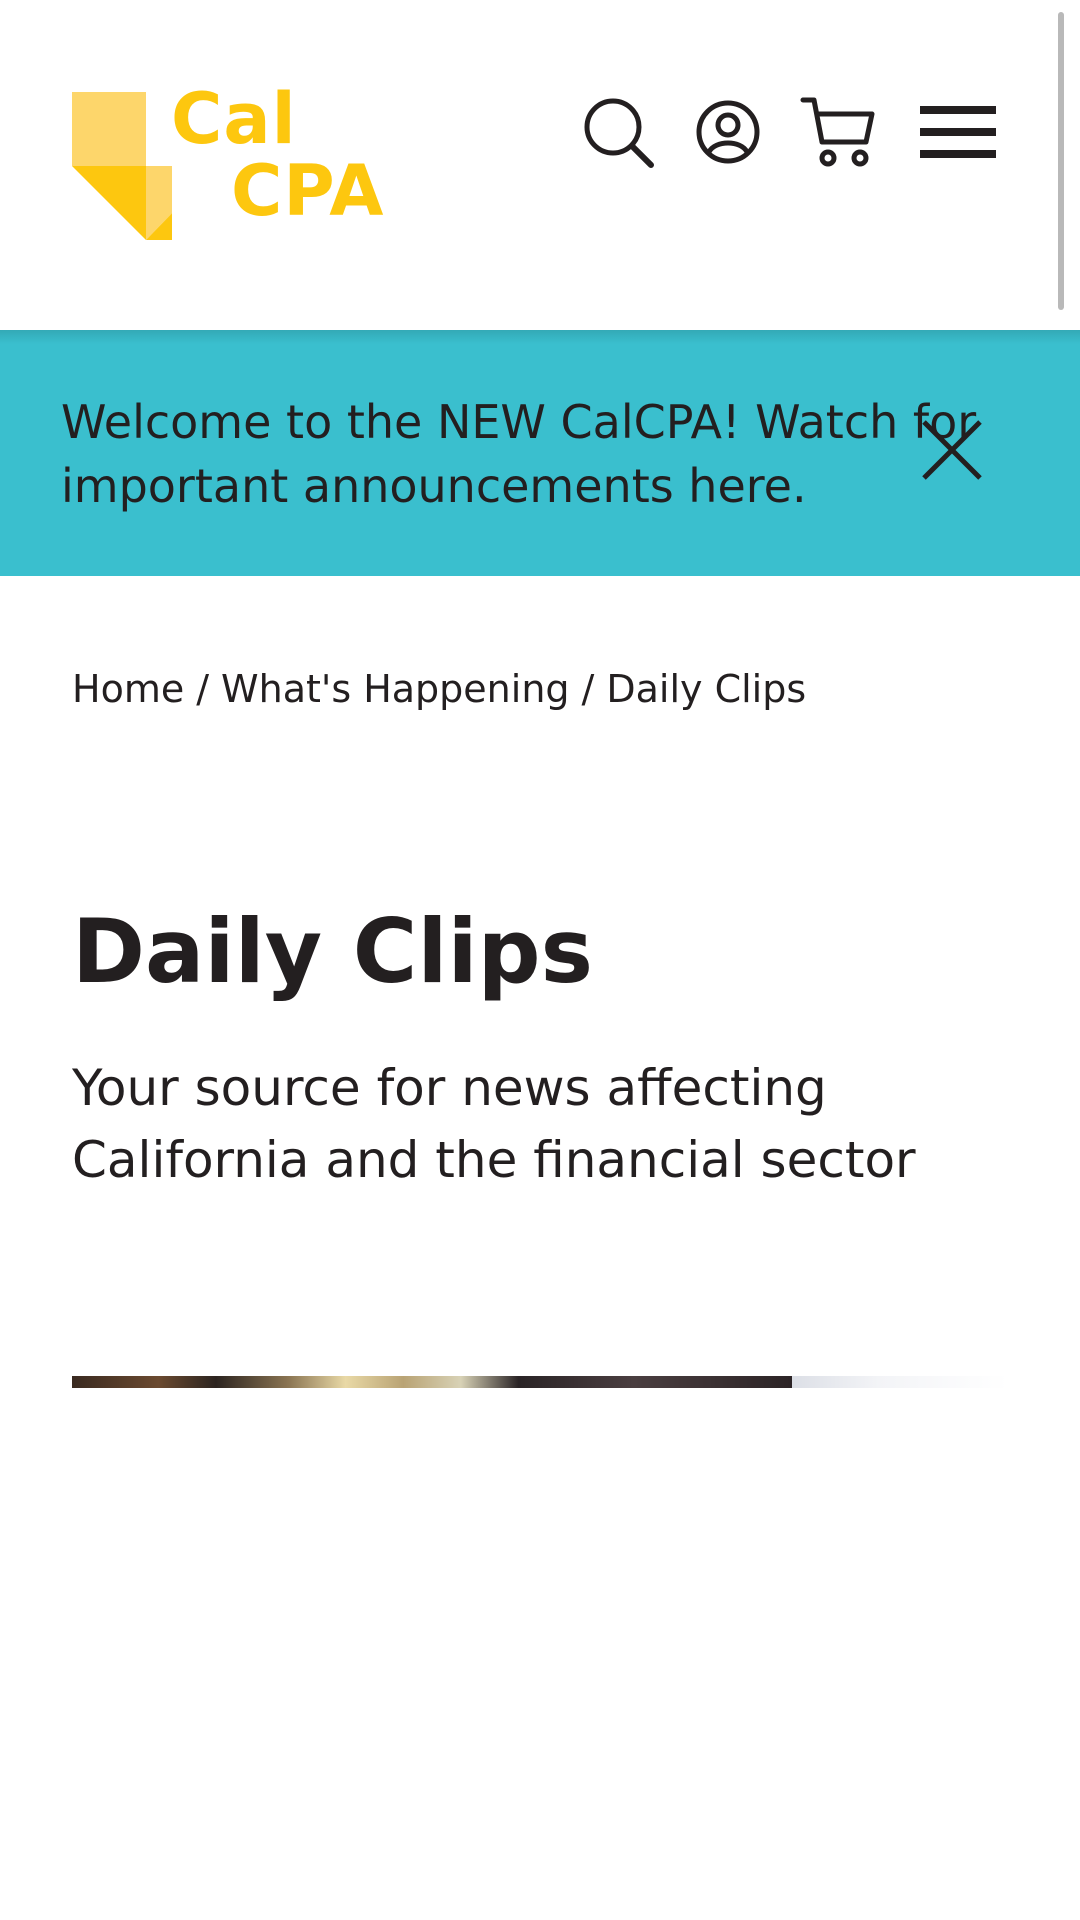  I want to click on breadcrumb-whats-happening: What's Happening, so click(395, 689).